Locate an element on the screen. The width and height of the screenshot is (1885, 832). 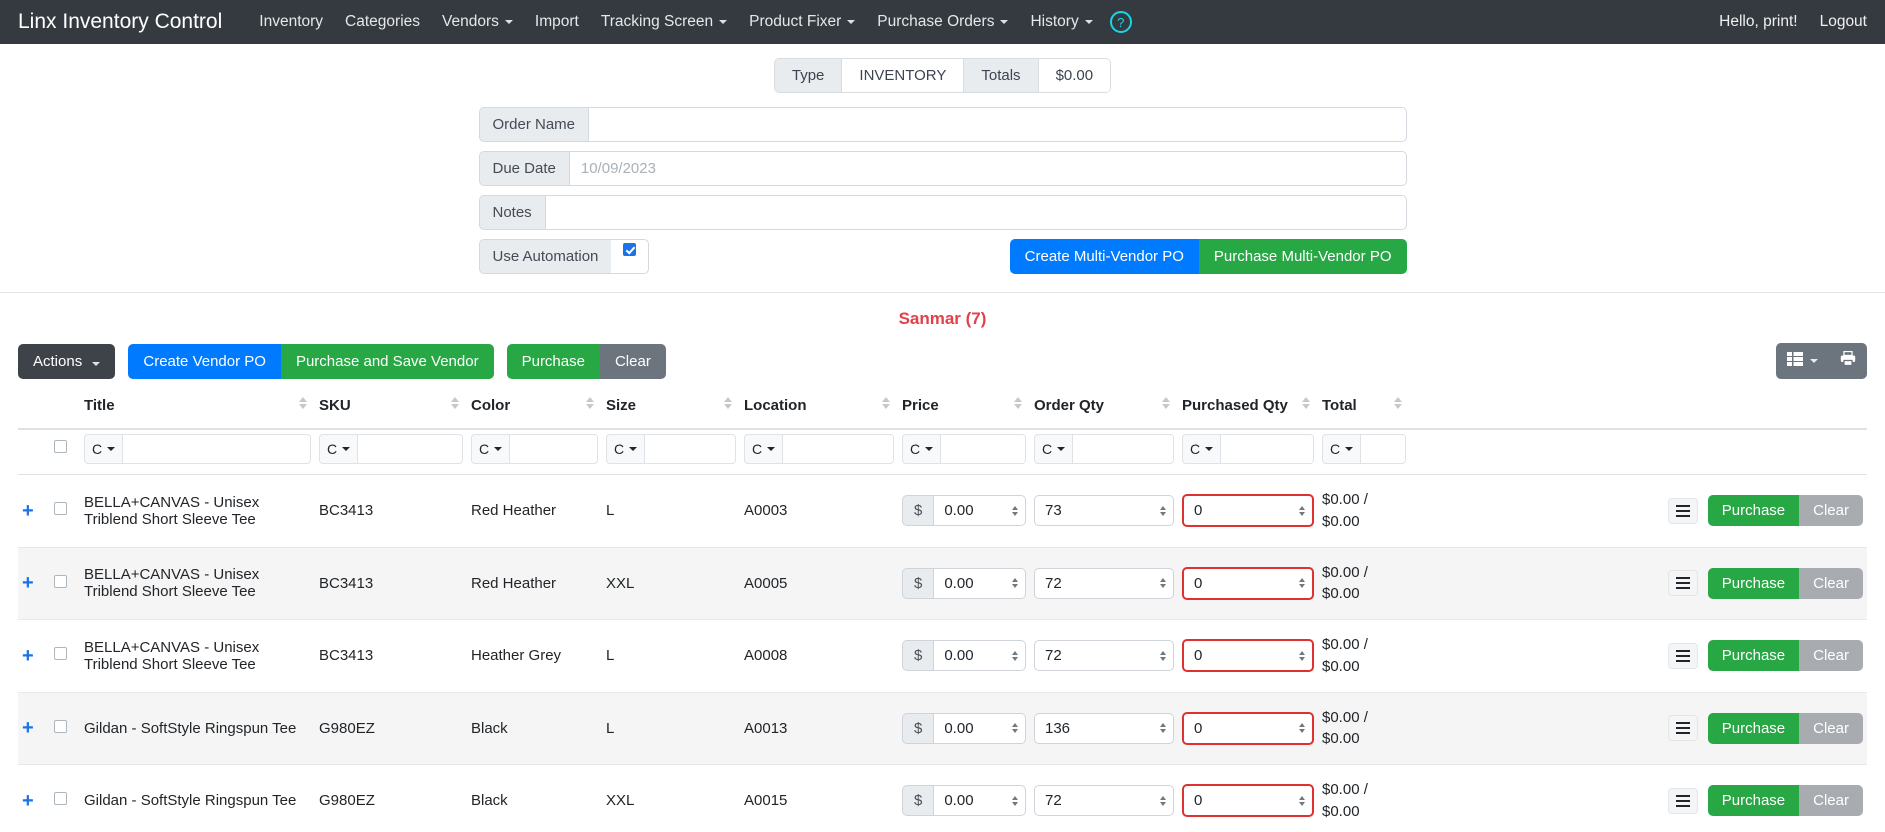
app-brand: Linx Inventory Control is located at coordinates (120, 22).